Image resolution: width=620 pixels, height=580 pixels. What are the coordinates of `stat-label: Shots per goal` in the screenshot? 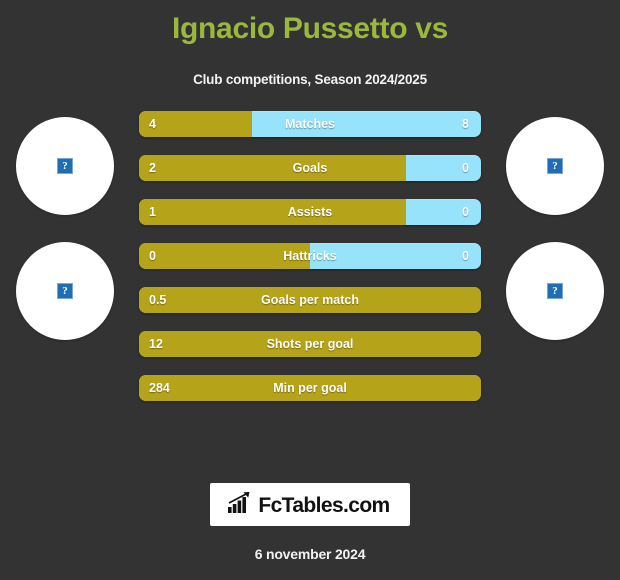 It's located at (310, 344).